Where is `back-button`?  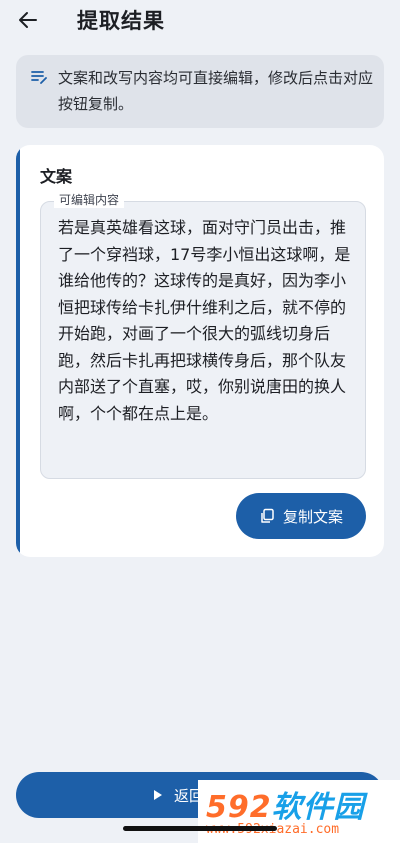
back-button is located at coordinates (28, 20).